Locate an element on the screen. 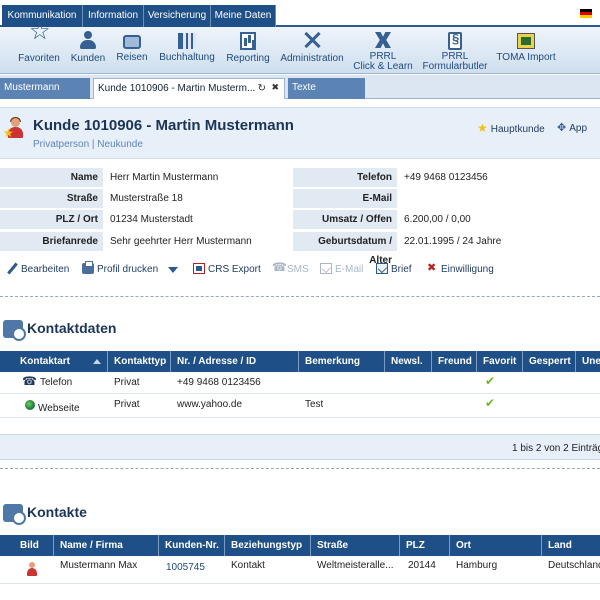 The image size is (600, 600). globe-icon is located at coordinates (30, 405).